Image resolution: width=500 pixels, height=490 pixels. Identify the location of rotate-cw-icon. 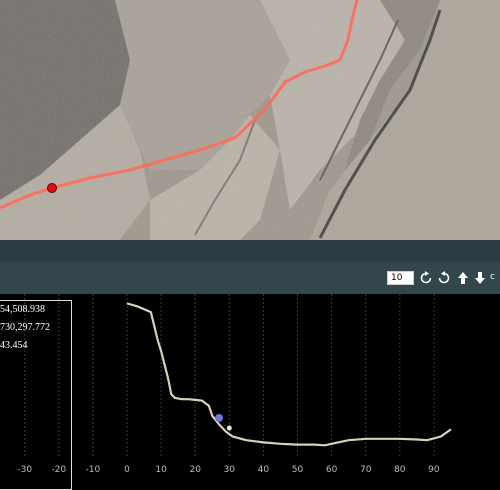
(426, 277).